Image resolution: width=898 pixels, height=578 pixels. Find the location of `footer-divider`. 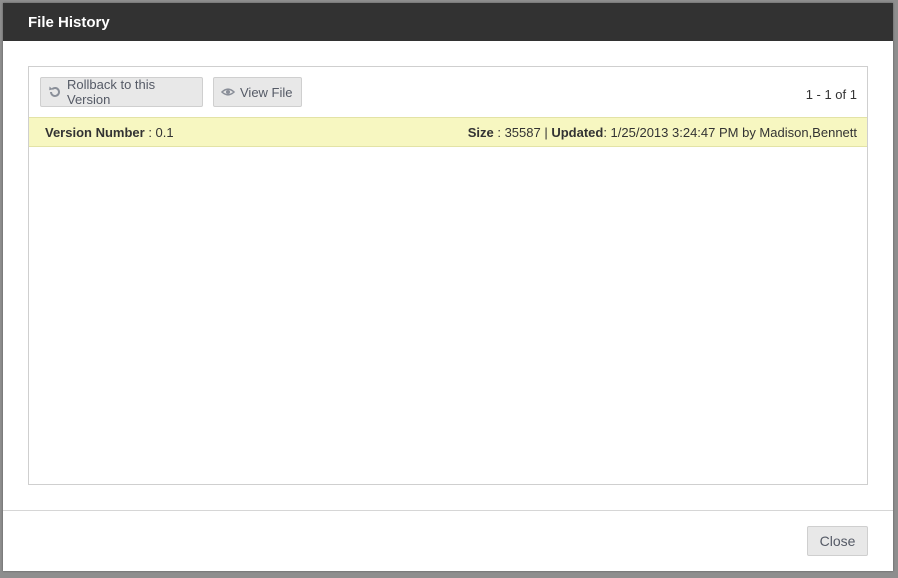

footer-divider is located at coordinates (448, 510).